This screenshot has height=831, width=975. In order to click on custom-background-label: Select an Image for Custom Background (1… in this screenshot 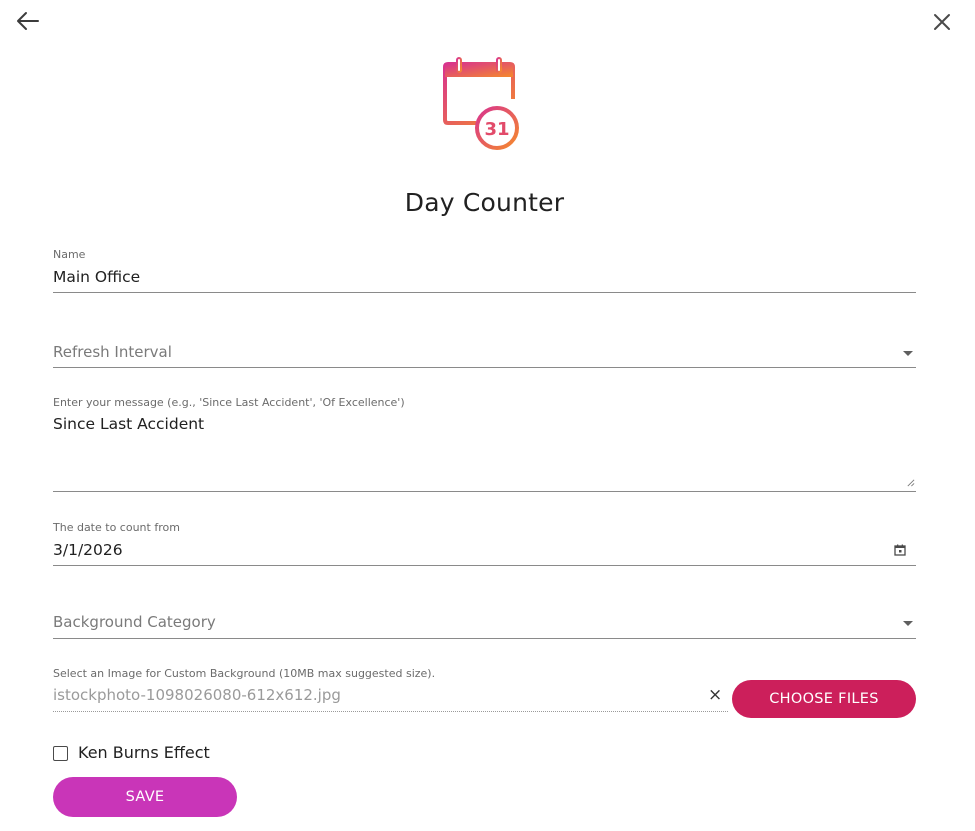, I will do `click(244, 673)`.